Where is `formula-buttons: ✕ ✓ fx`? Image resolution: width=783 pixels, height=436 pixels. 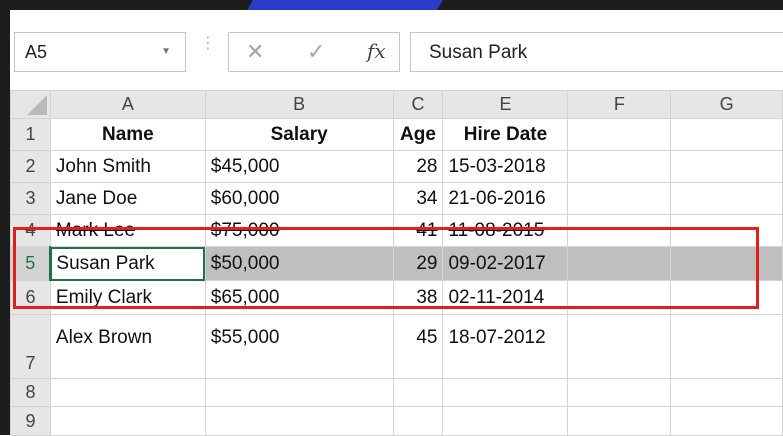
formula-buttons: ✕ ✓ fx is located at coordinates (314, 52).